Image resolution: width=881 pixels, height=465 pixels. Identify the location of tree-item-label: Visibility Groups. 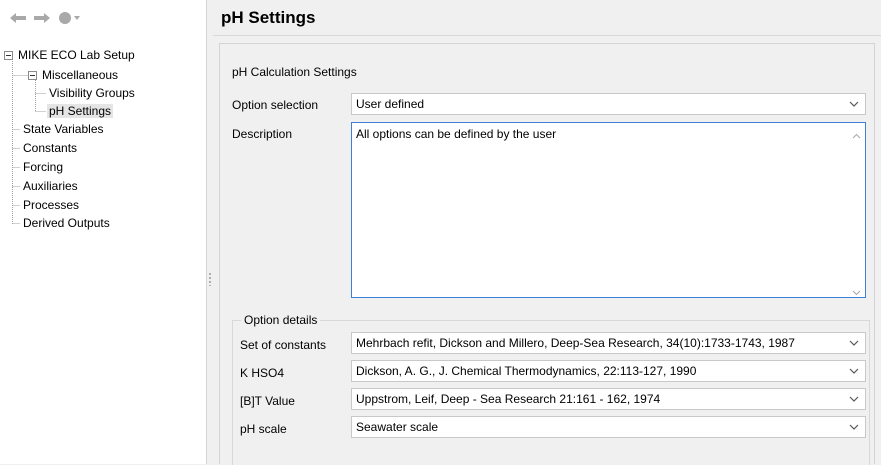
(92, 93).